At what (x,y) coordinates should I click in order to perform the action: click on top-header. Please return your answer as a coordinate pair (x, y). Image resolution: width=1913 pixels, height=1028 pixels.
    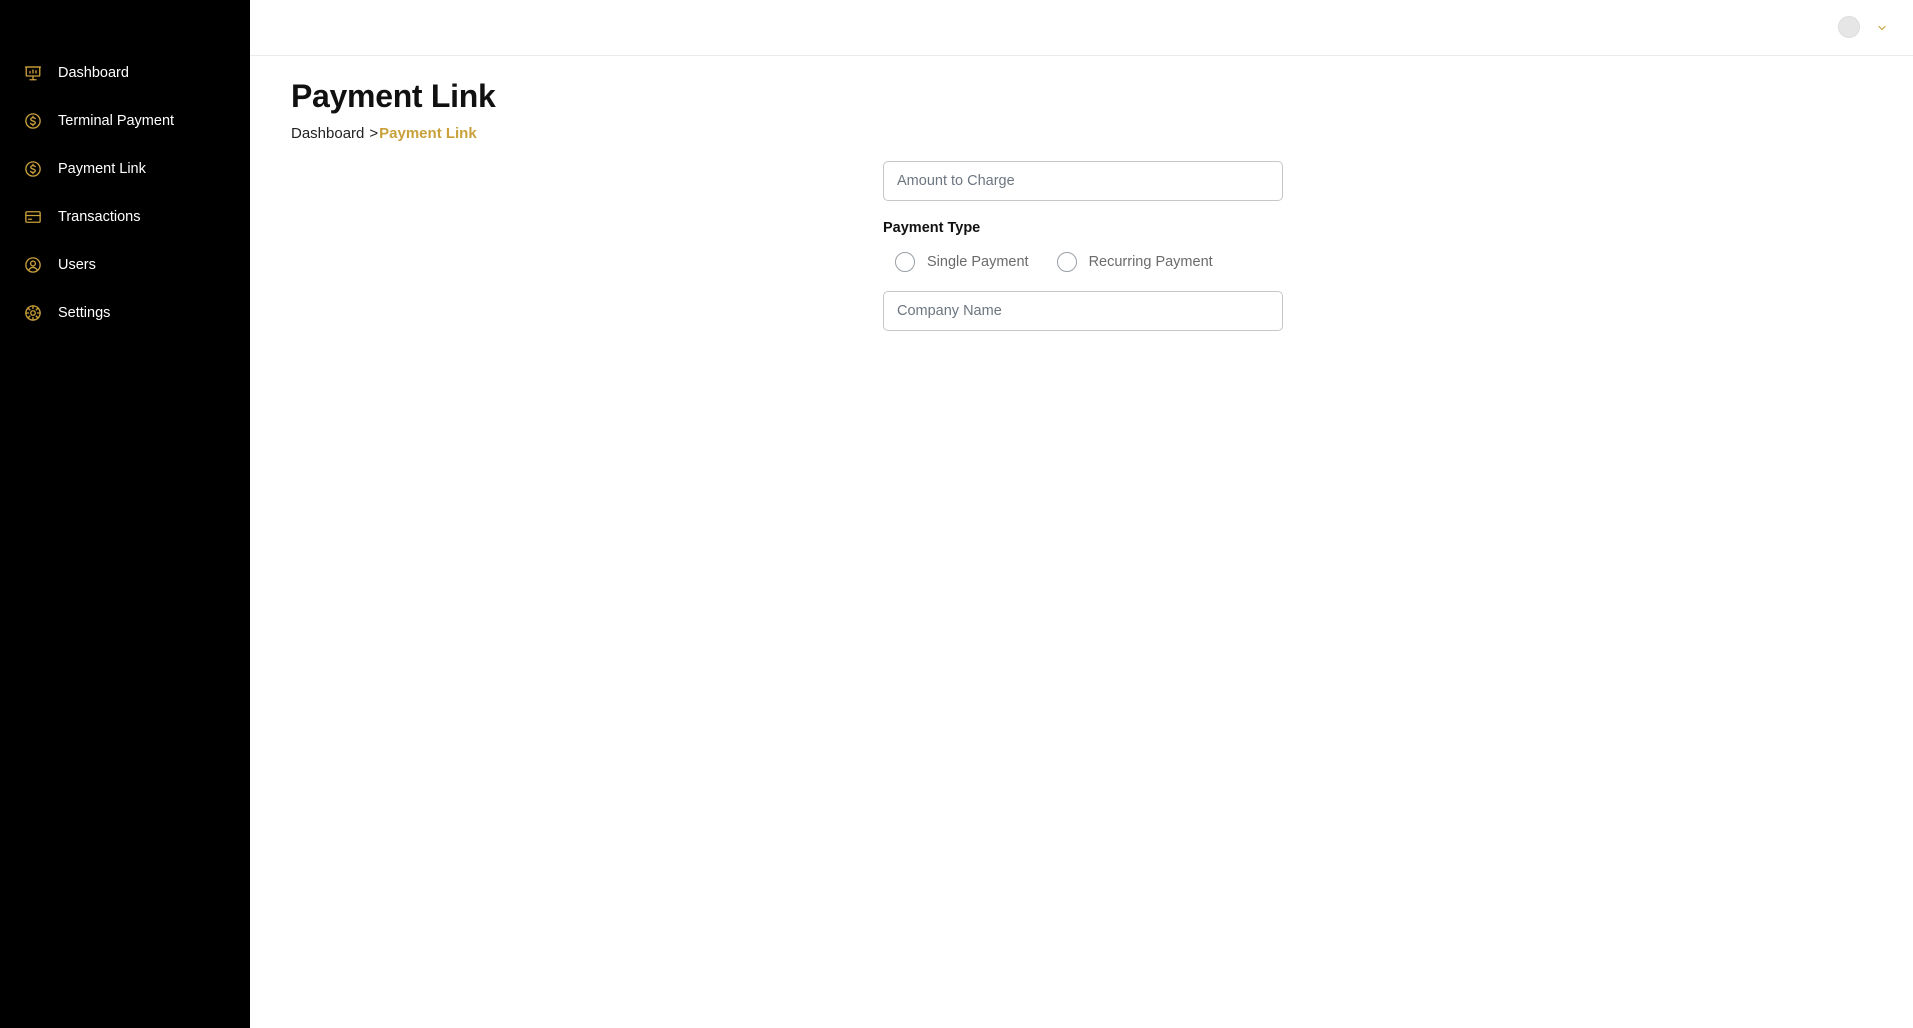
    Looking at the image, I should click on (1081, 28).